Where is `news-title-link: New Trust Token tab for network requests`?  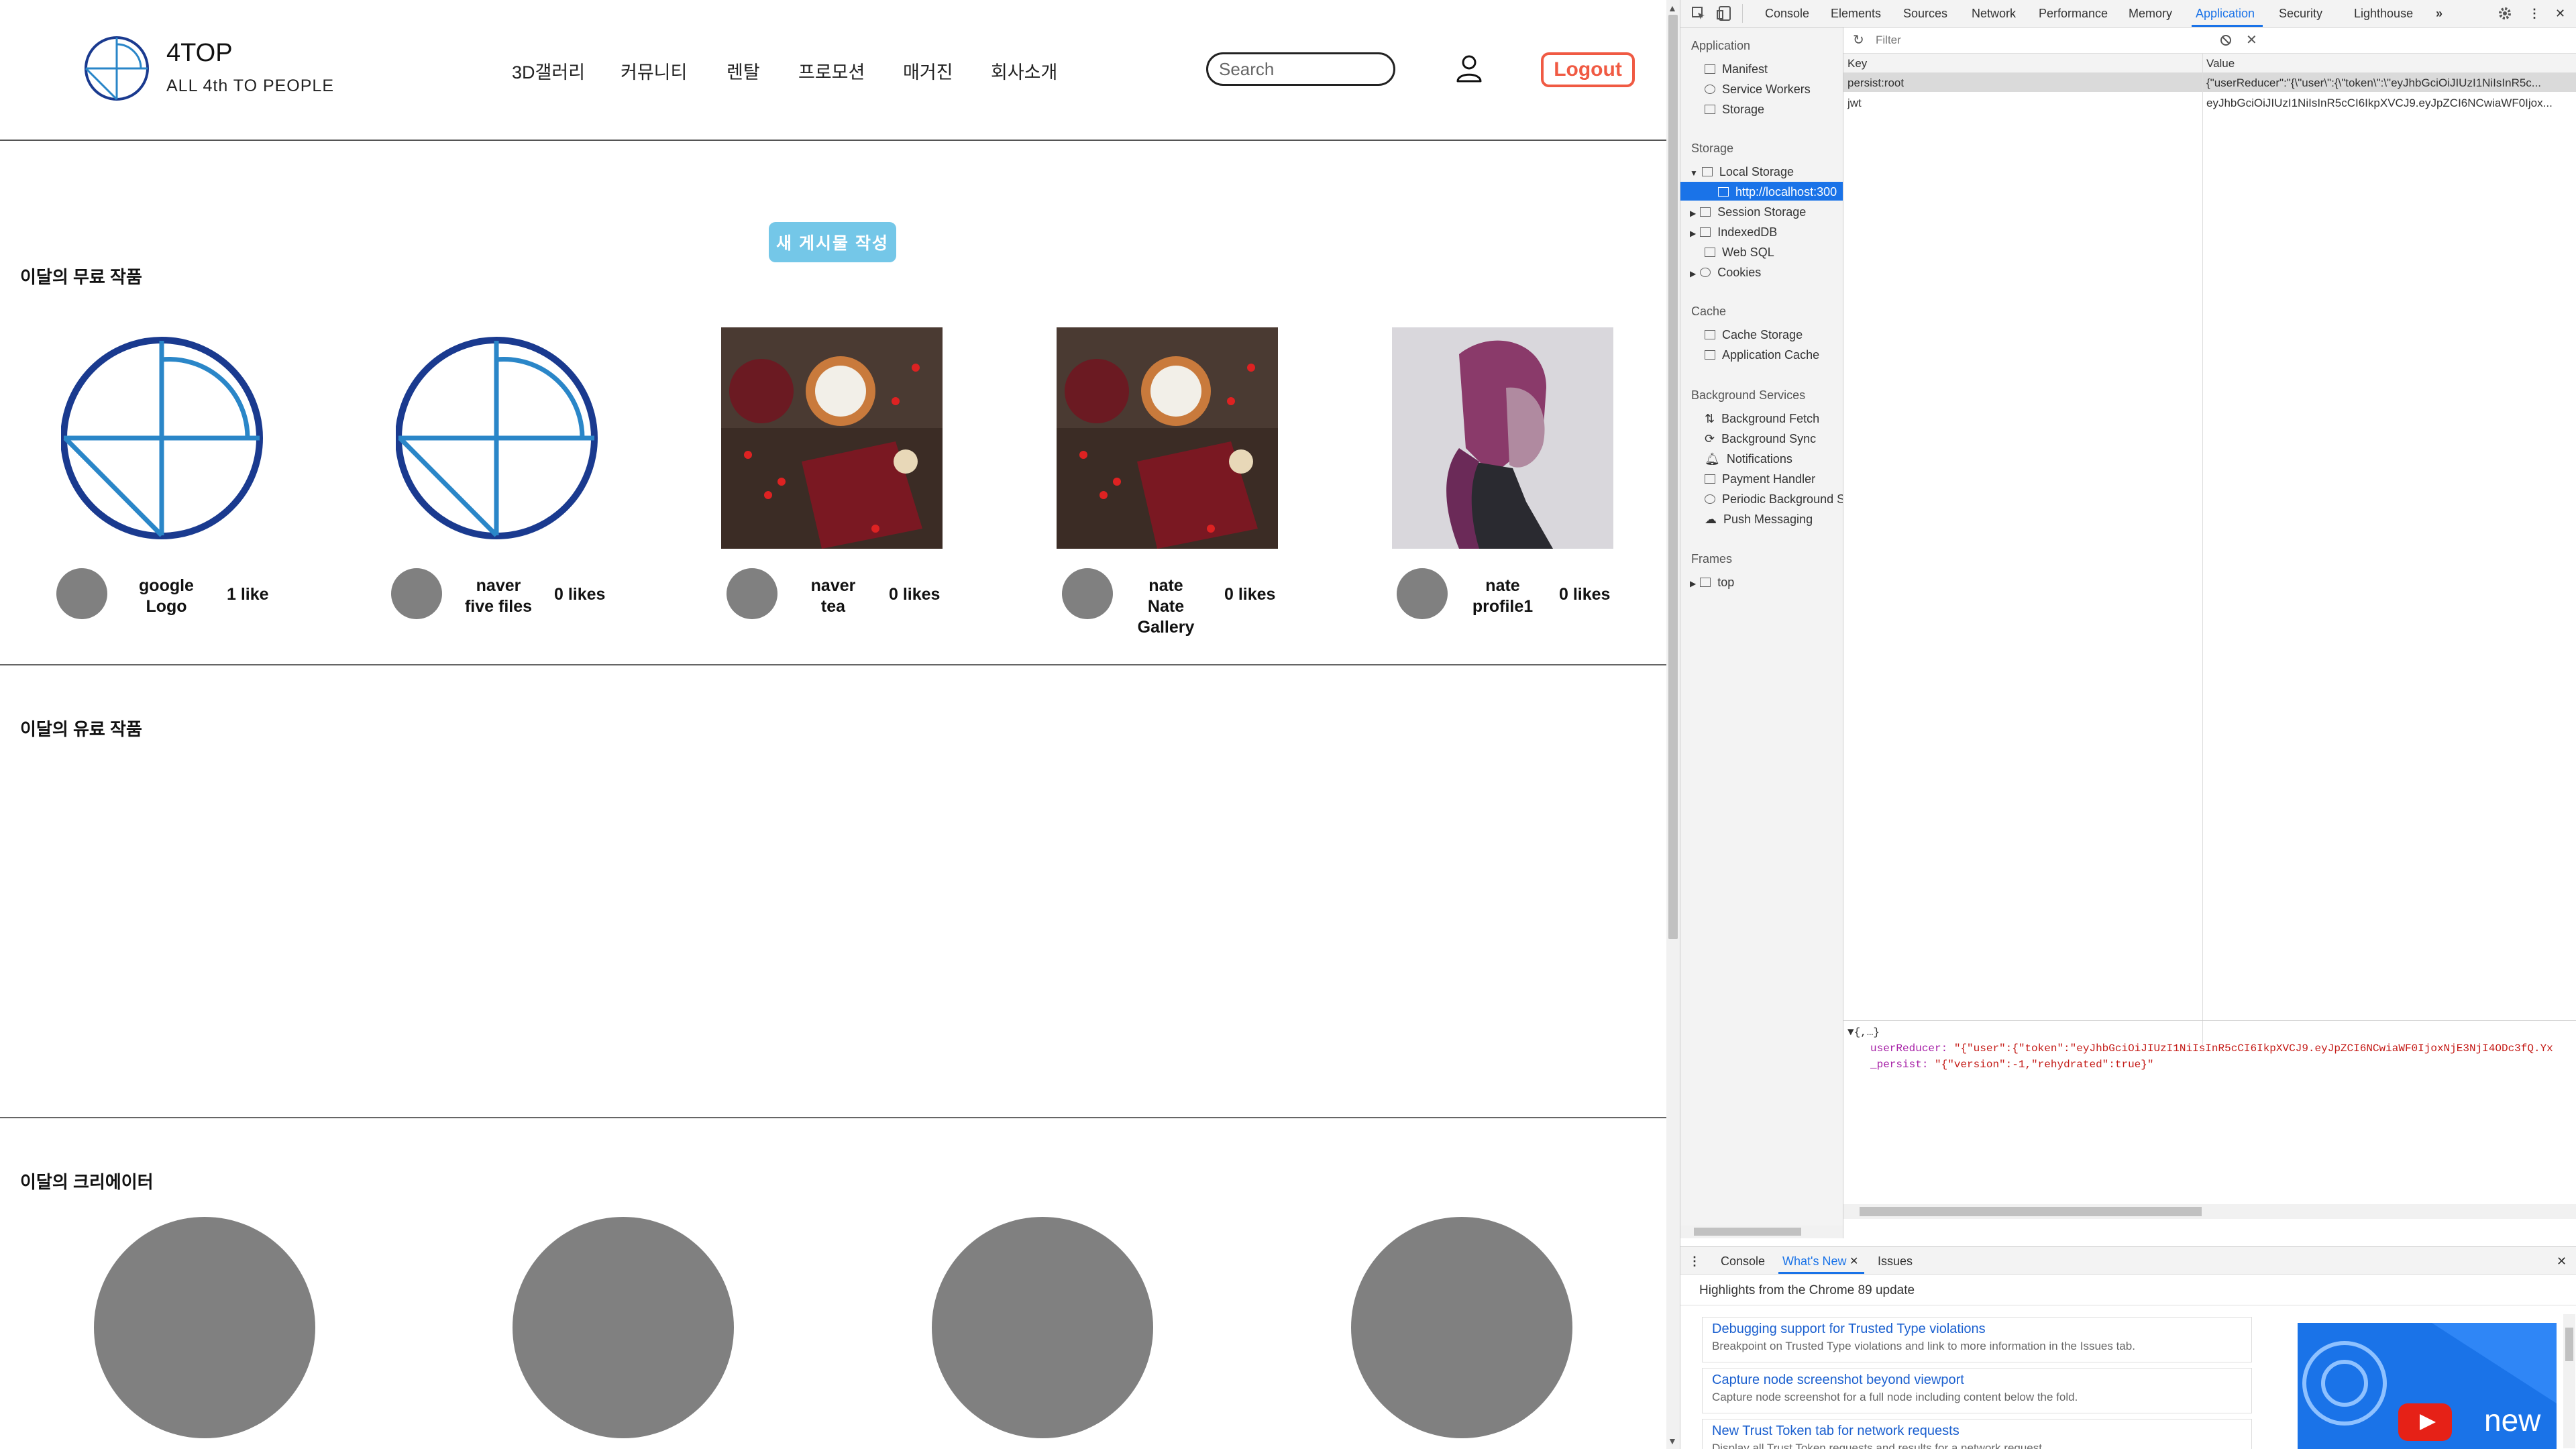
news-title-link: New Trust Token tab for network requests is located at coordinates (1977, 1431).